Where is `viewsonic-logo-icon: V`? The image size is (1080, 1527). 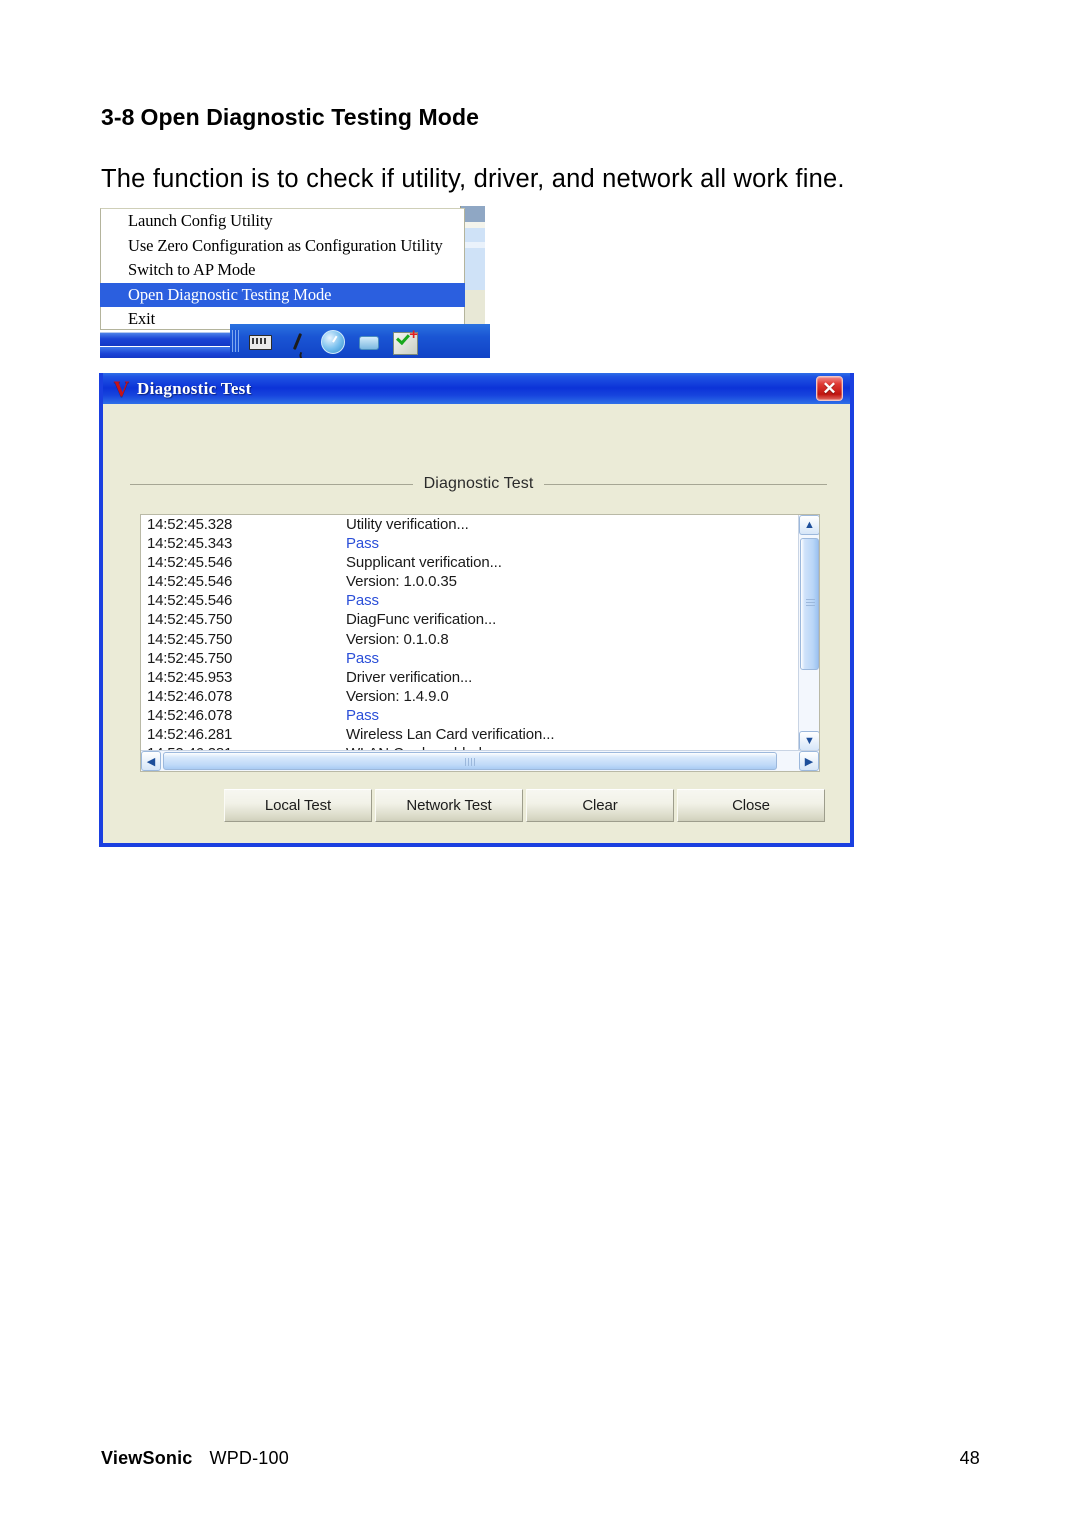 viewsonic-logo-icon: V is located at coordinates (121, 388).